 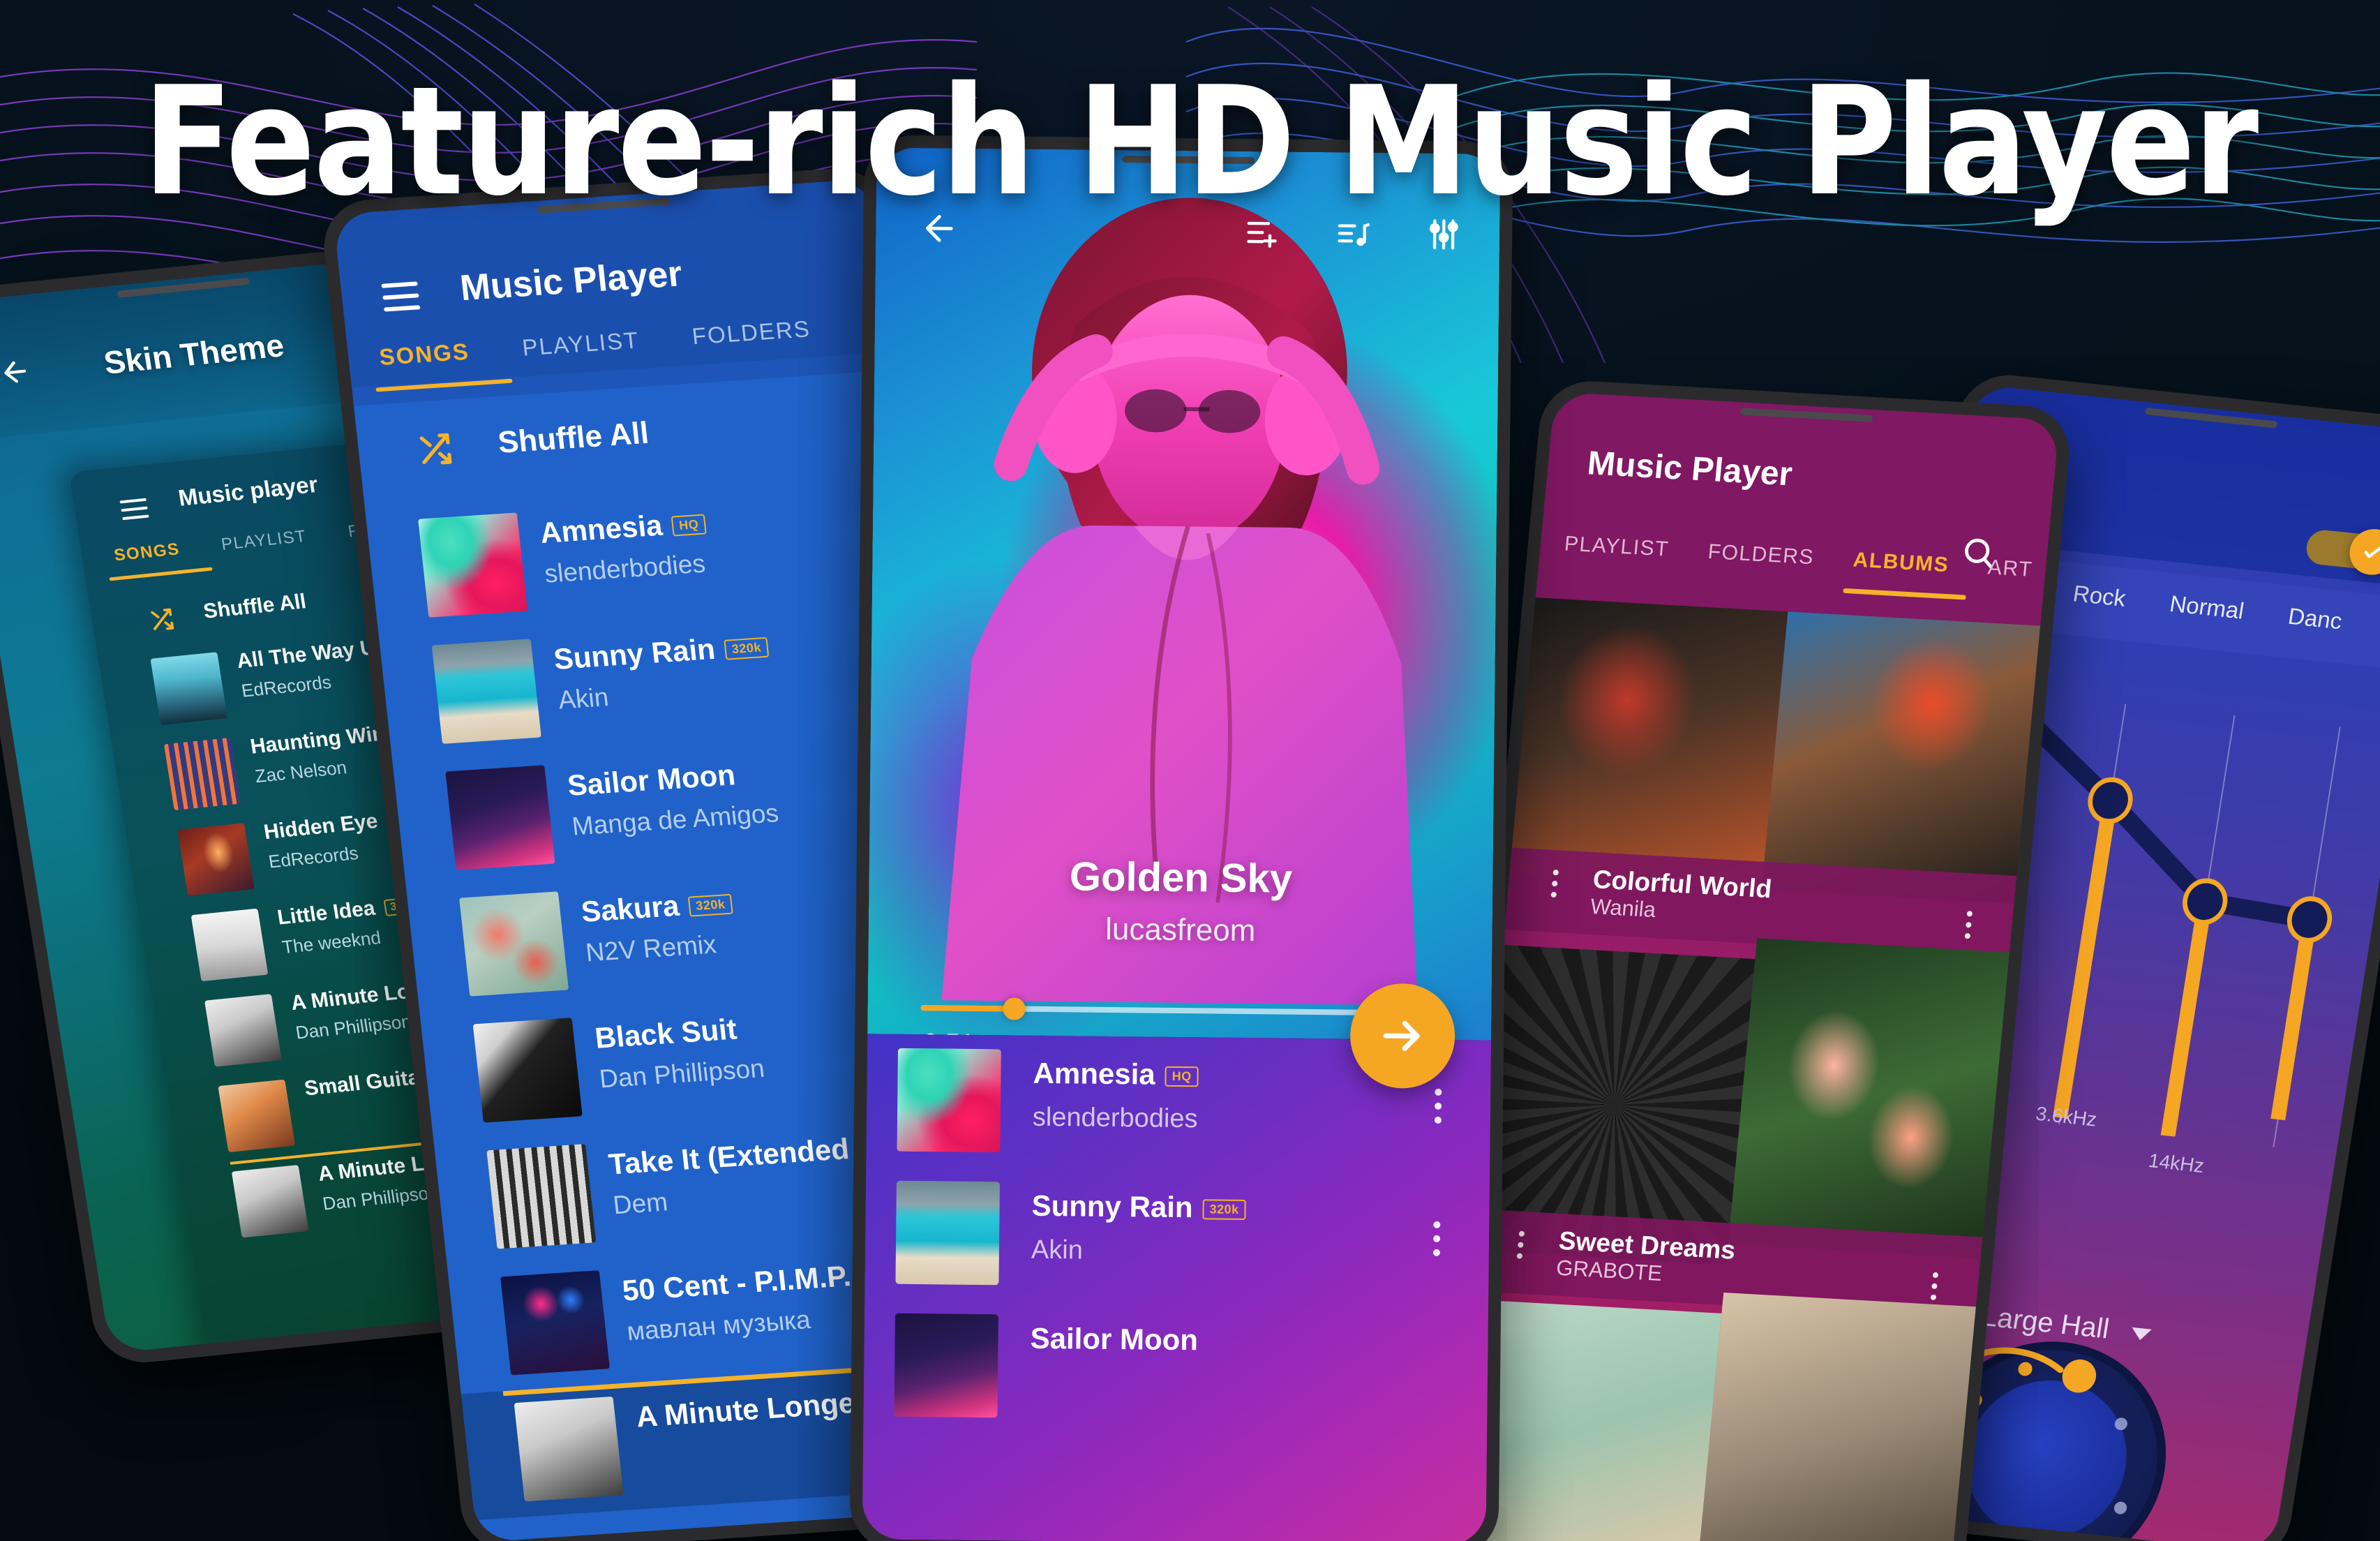 What do you see at coordinates (1797, 510) in the screenshot?
I see `albums-appbar` at bounding box center [1797, 510].